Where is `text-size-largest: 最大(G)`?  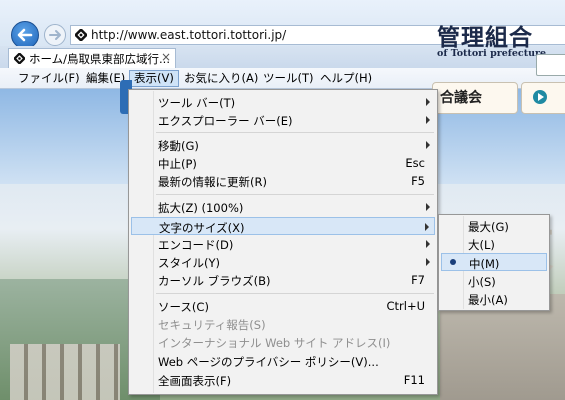
text-size-largest: 最大(G) is located at coordinates (494, 226).